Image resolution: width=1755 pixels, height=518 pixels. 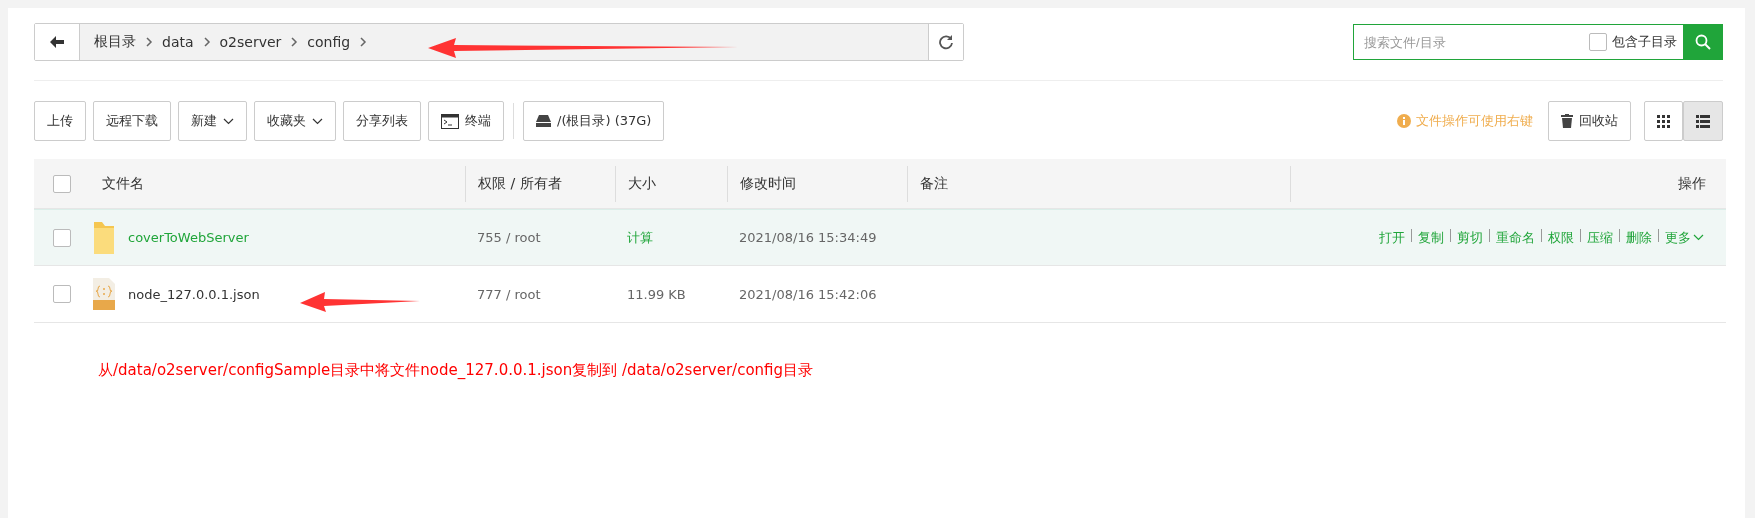 What do you see at coordinates (540, 183) in the screenshot?
I see `column-header: 权限 / 所有者` at bounding box center [540, 183].